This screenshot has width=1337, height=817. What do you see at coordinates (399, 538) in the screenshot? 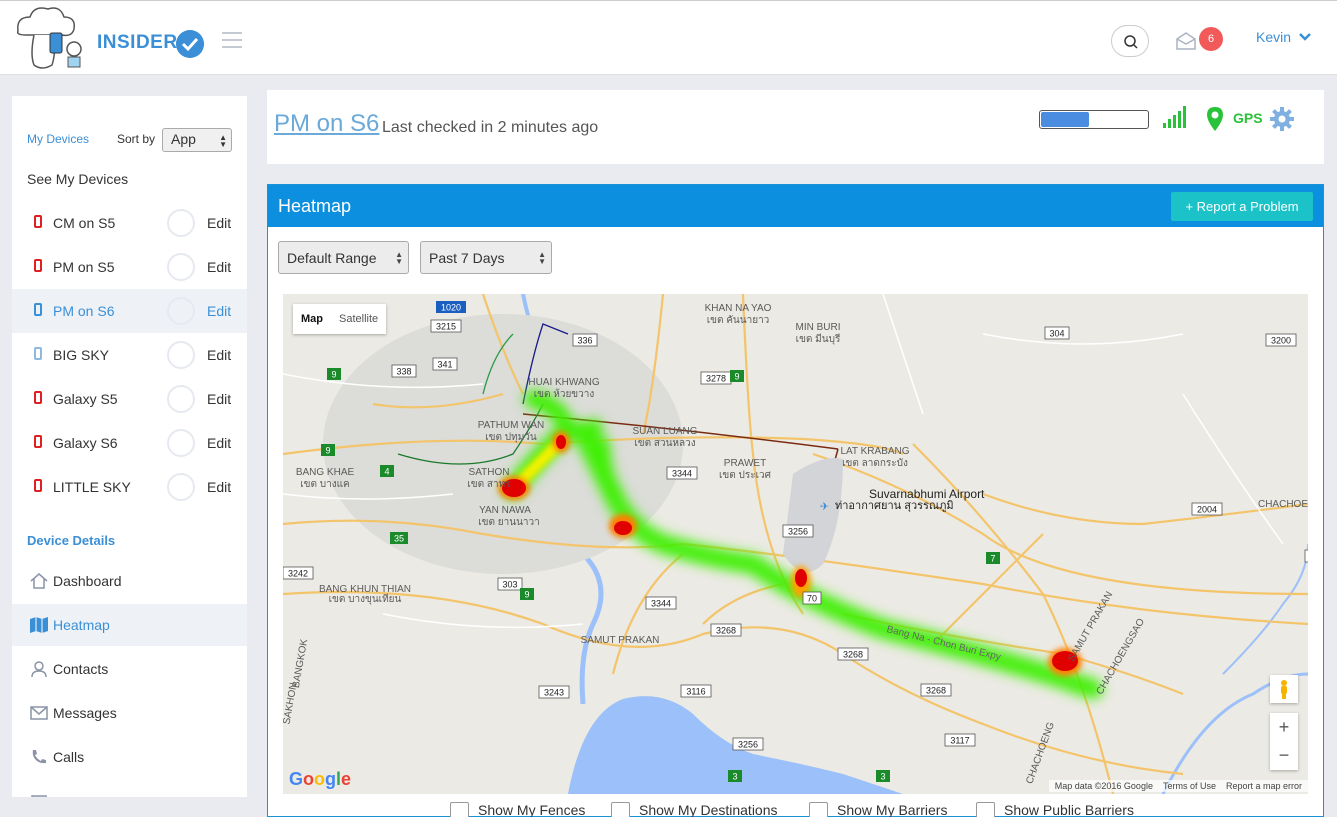
I see `road-shield: 35` at bounding box center [399, 538].